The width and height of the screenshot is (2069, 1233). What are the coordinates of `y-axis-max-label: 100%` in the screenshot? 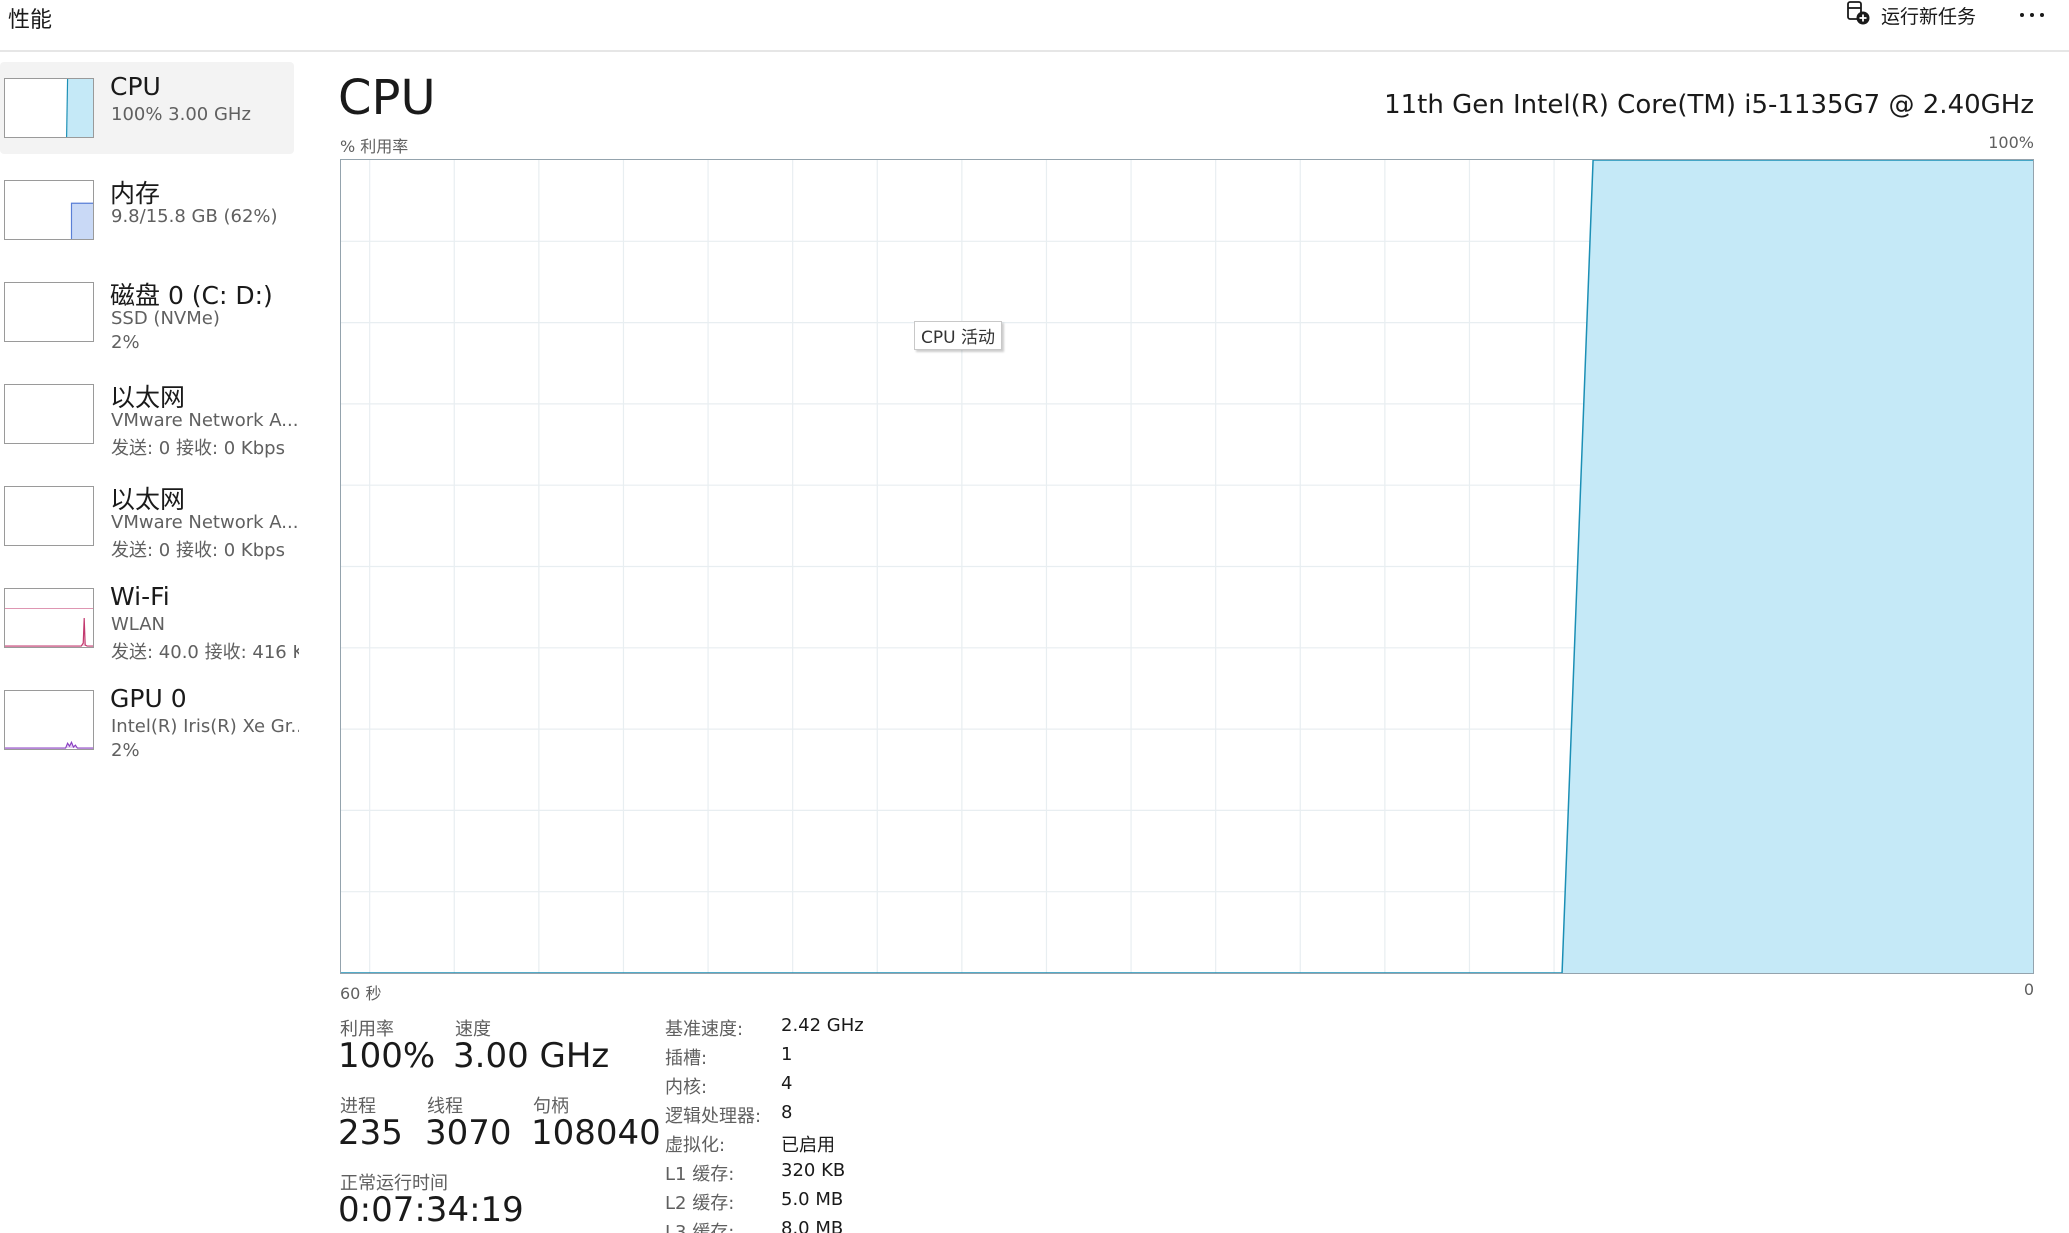 It's located at (2011, 142).